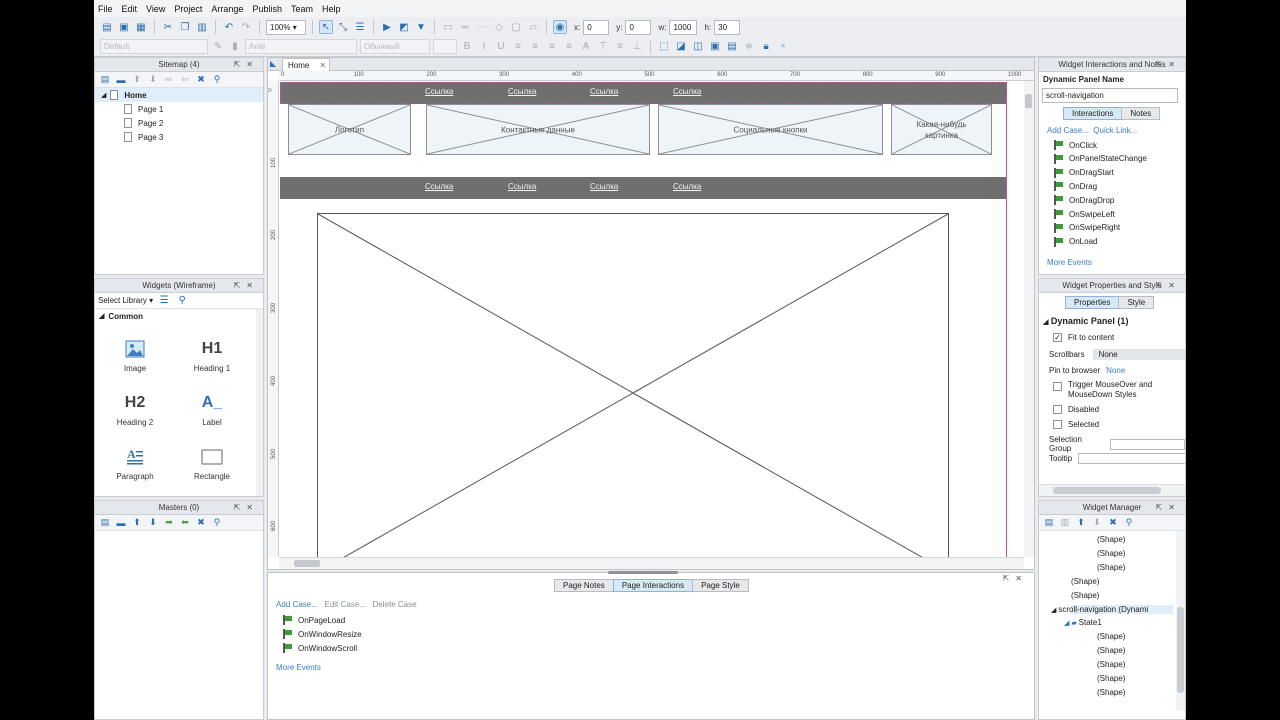  I want to click on menu-file: File, so click(105, 9).